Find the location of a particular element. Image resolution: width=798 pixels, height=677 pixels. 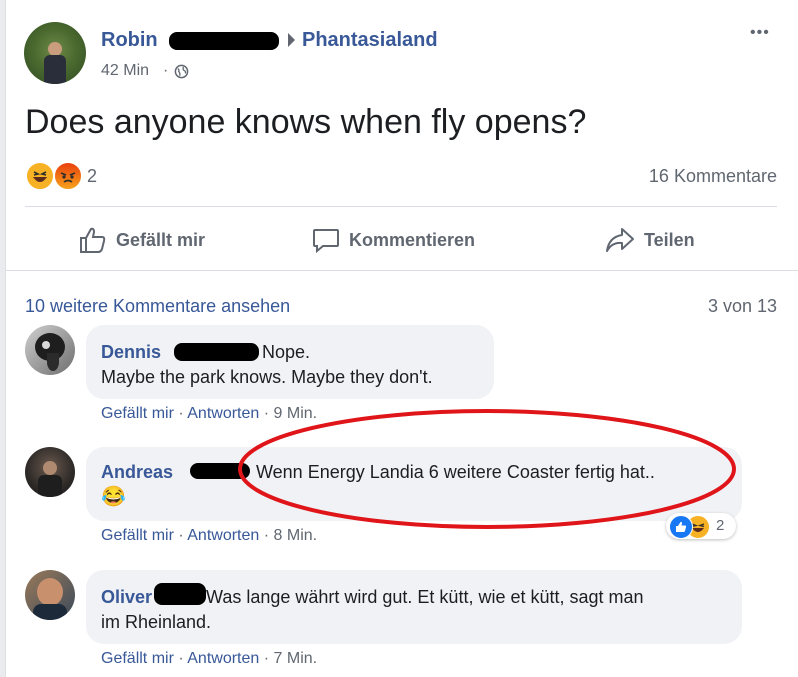

comment-meta: Gefällt mir · Antworten · 9 Min. is located at coordinates (209, 414).